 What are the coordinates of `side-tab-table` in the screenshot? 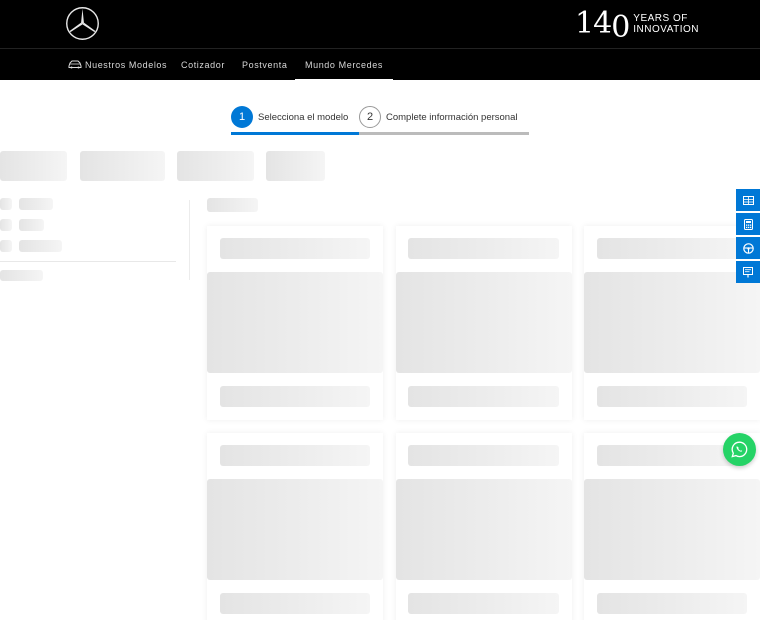 It's located at (748, 200).